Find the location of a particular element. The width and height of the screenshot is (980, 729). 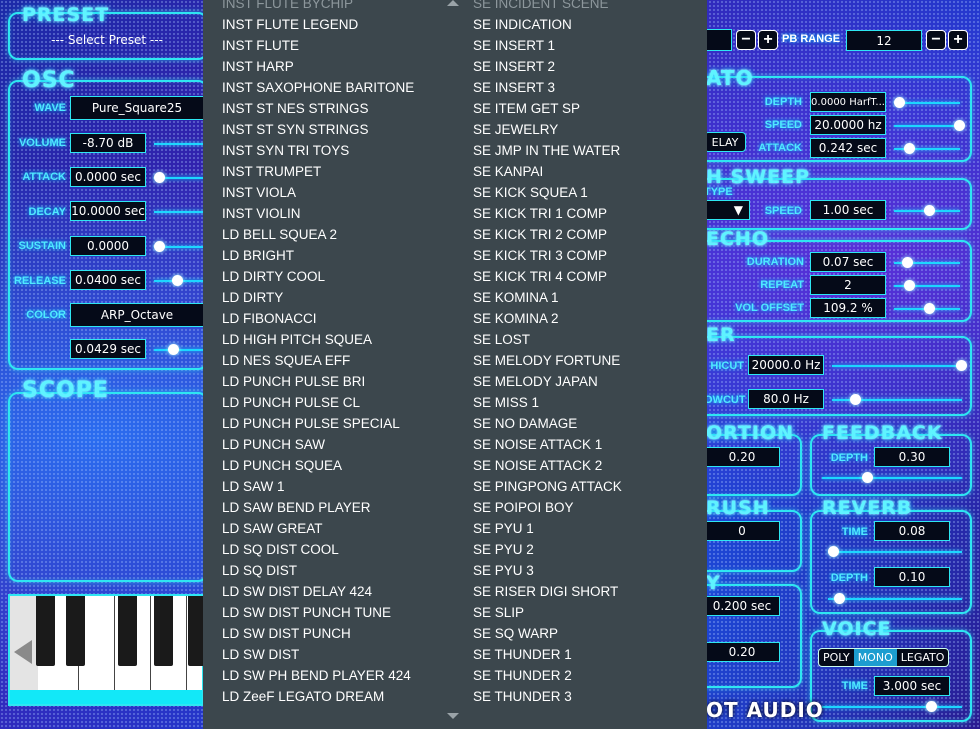

preset-option: INST SAXOPHONE BARITONE is located at coordinates (318, 87).